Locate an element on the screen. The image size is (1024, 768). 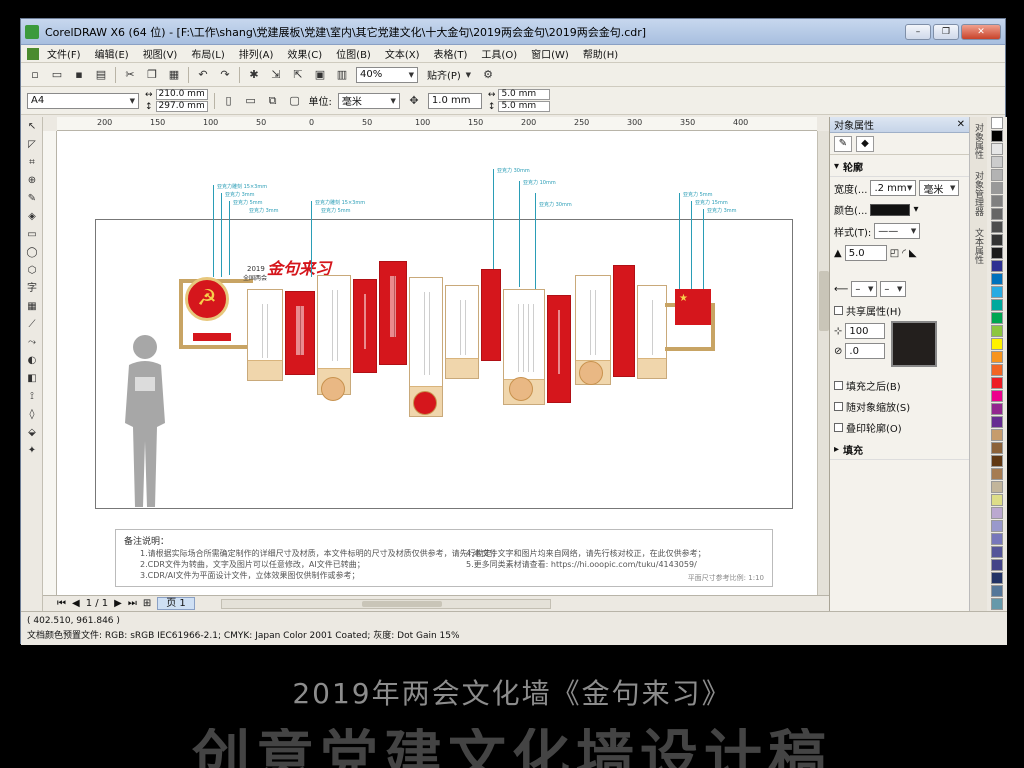
prev-page-icon: ◀ is located at coordinates (76, 603).